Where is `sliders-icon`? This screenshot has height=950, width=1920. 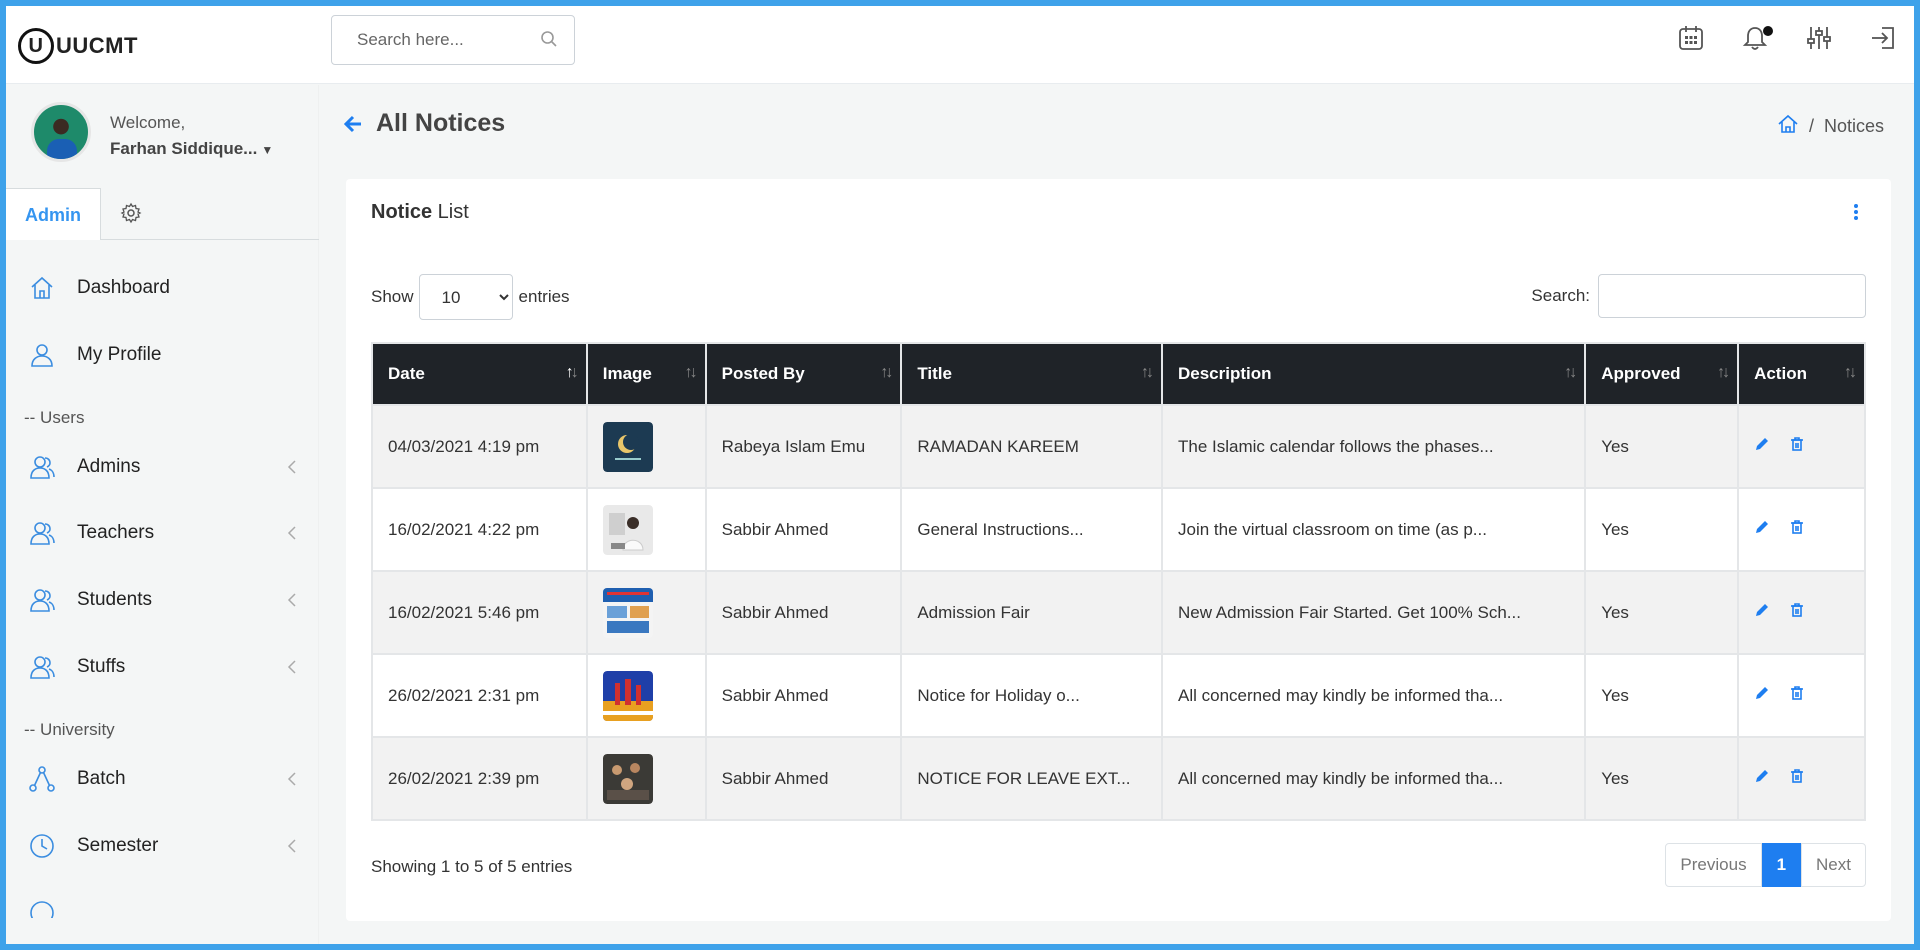
sliders-icon is located at coordinates (1822, 41).